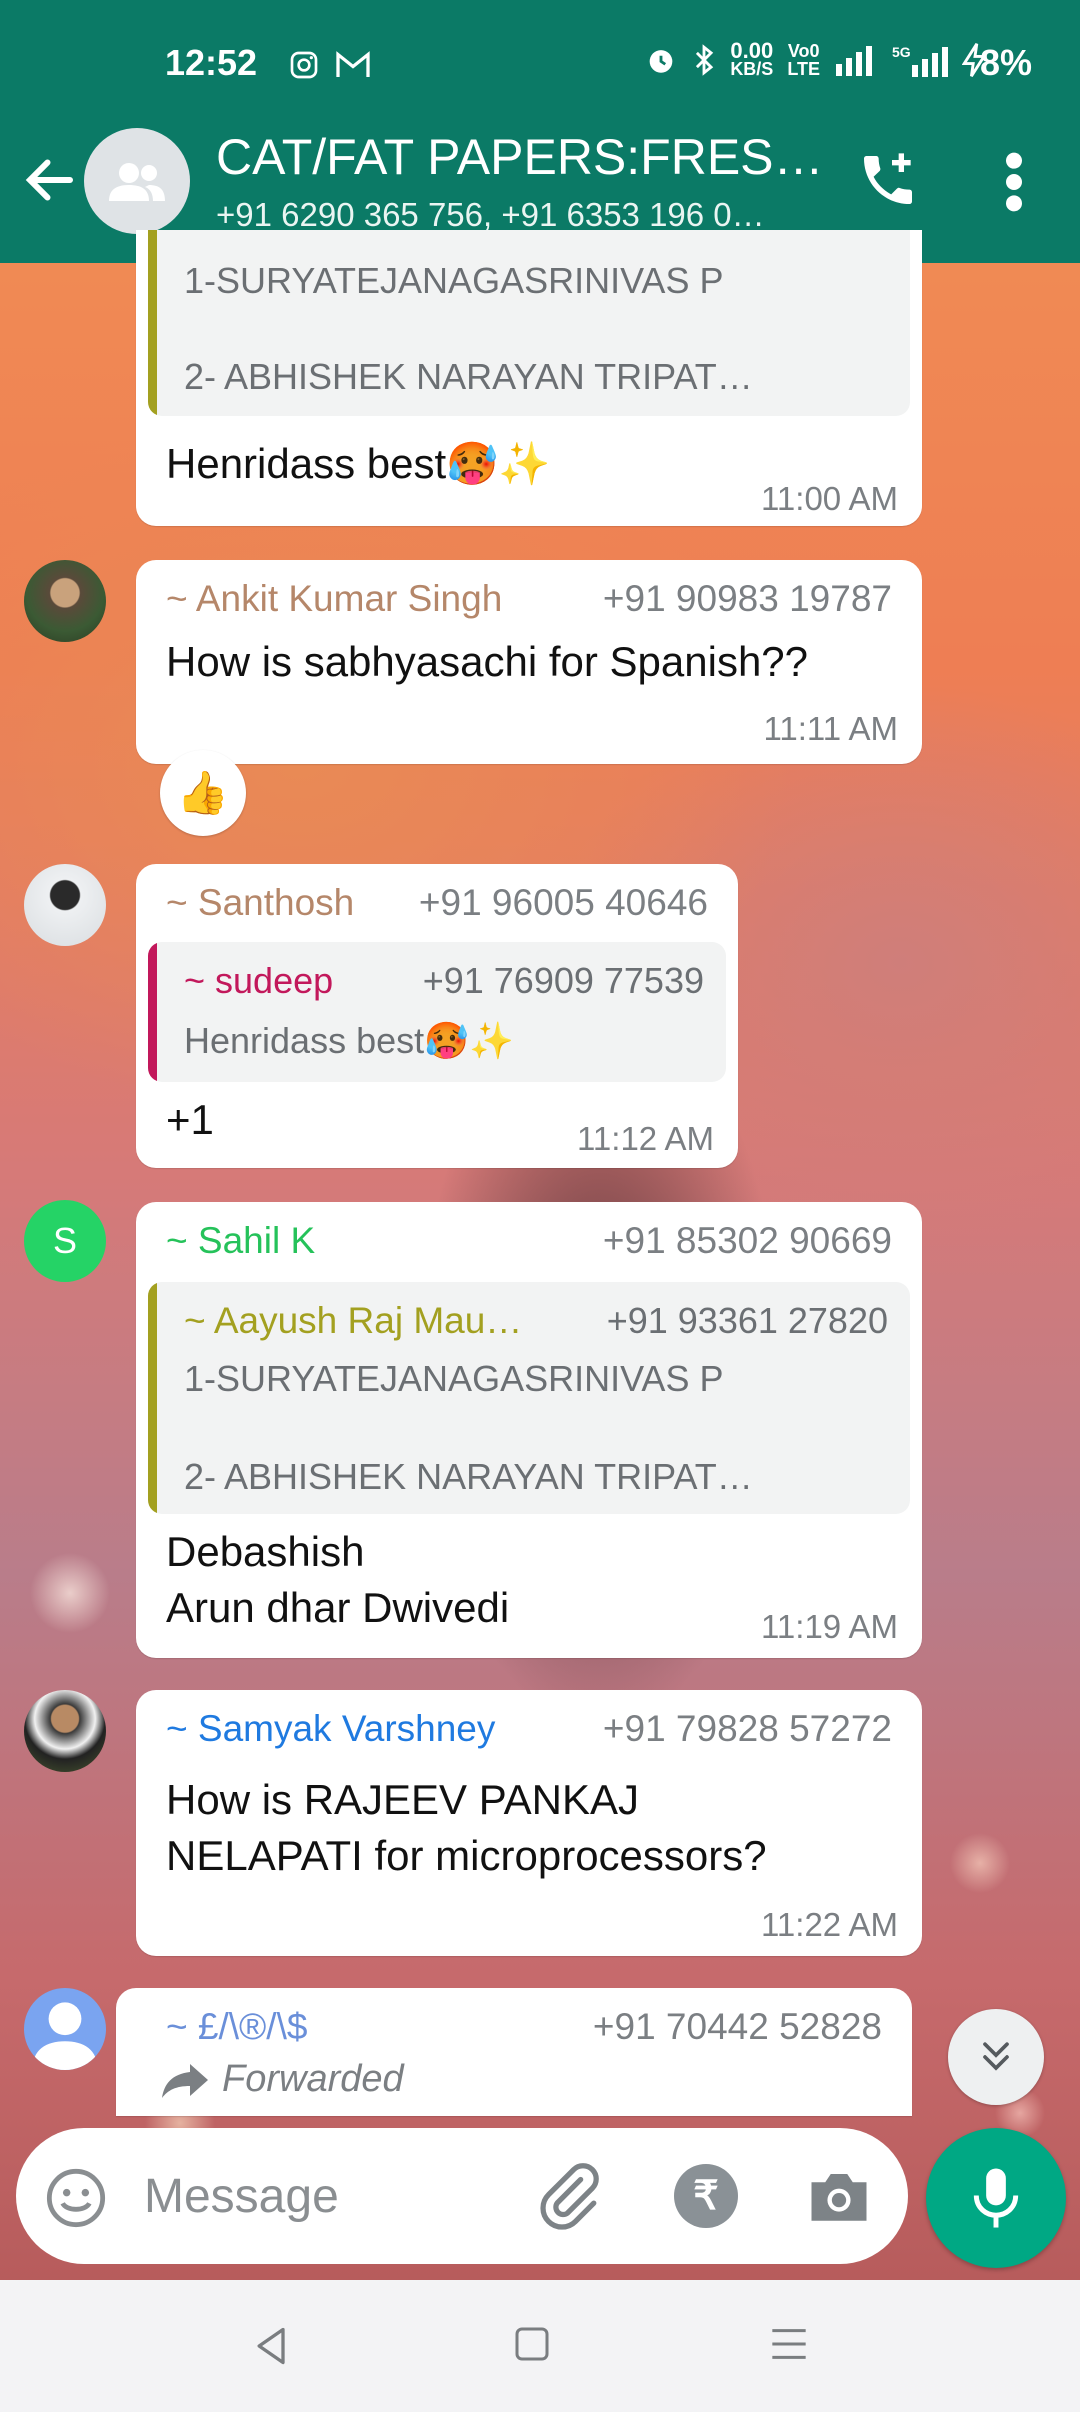  What do you see at coordinates (829, 1626) in the screenshot?
I see `message-time: 11:19 AM` at bounding box center [829, 1626].